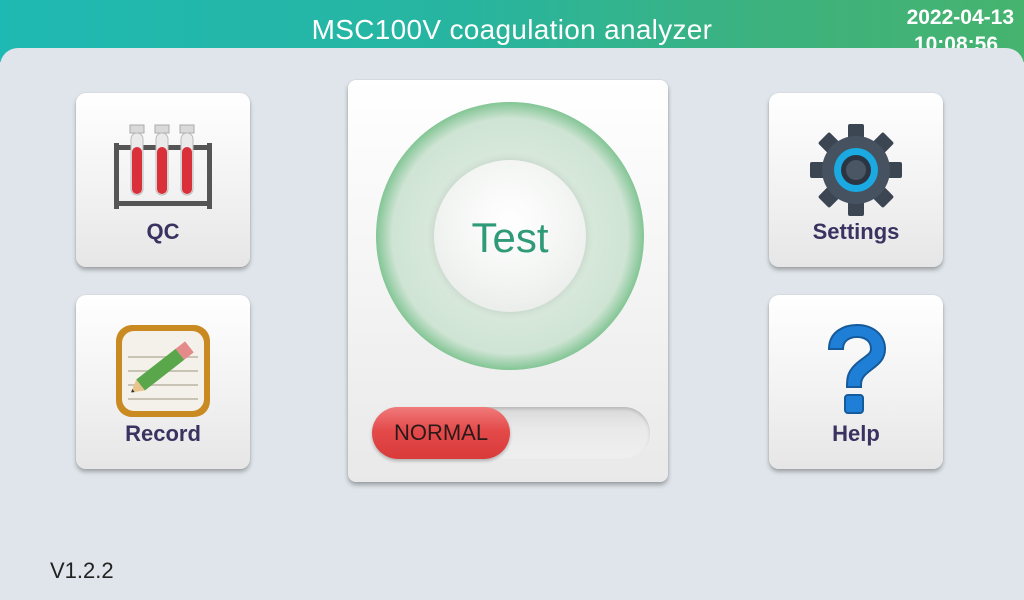 The height and width of the screenshot is (600, 1024). I want to click on settings-button: Settings, so click(856, 180).